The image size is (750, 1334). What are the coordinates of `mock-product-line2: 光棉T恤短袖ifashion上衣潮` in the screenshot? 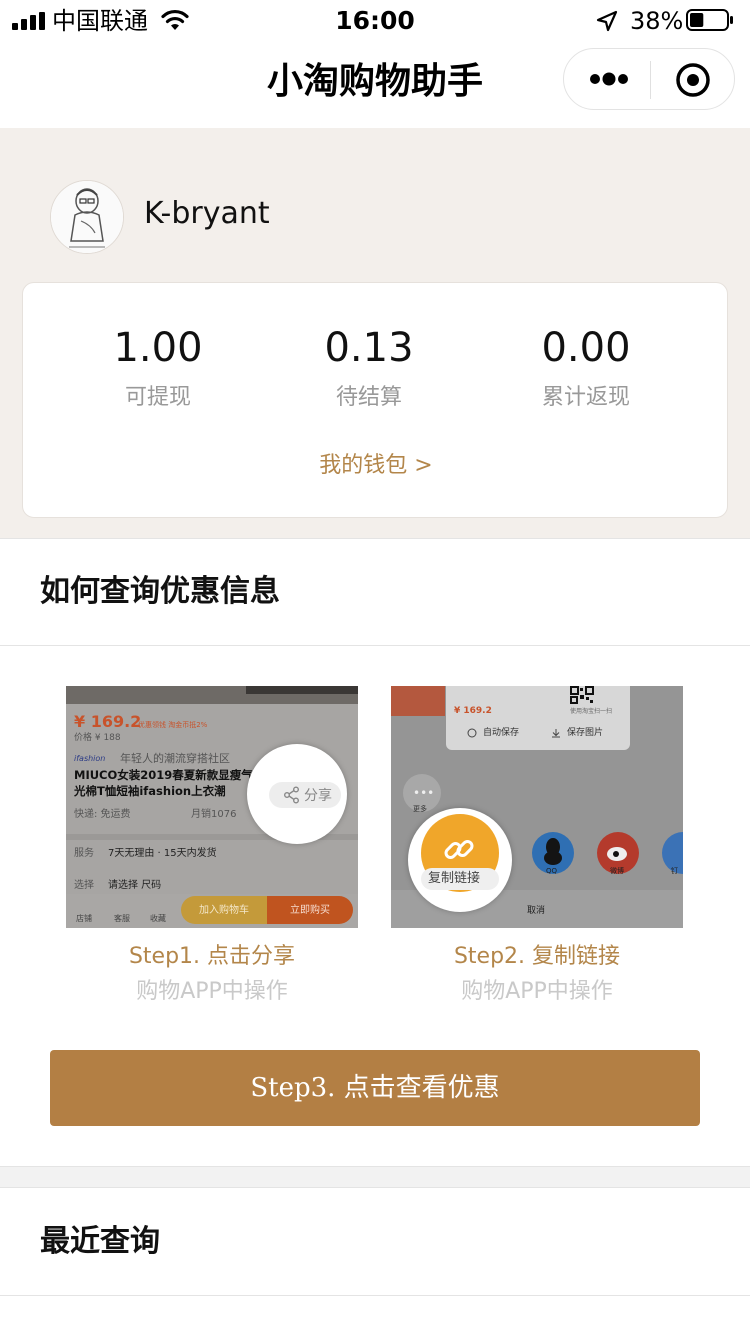 It's located at (150, 791).